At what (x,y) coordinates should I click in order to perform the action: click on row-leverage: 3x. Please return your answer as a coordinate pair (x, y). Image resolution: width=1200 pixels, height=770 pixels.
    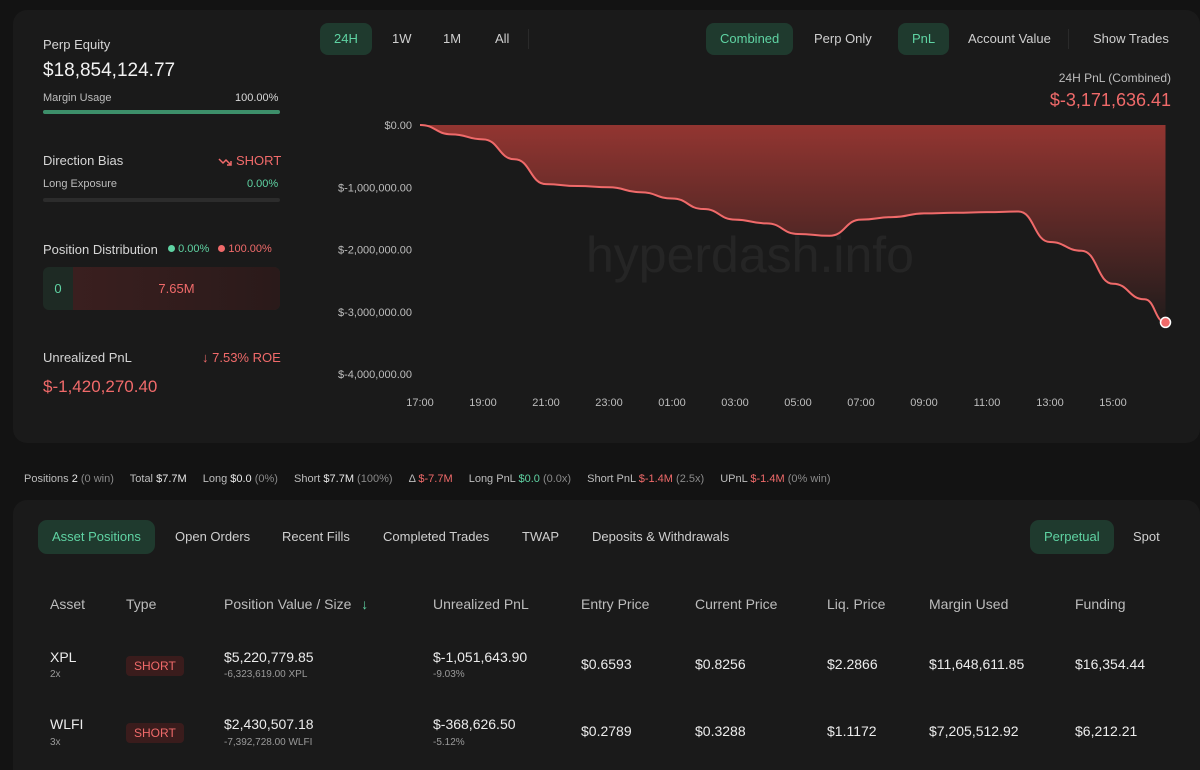
    Looking at the image, I should click on (55, 742).